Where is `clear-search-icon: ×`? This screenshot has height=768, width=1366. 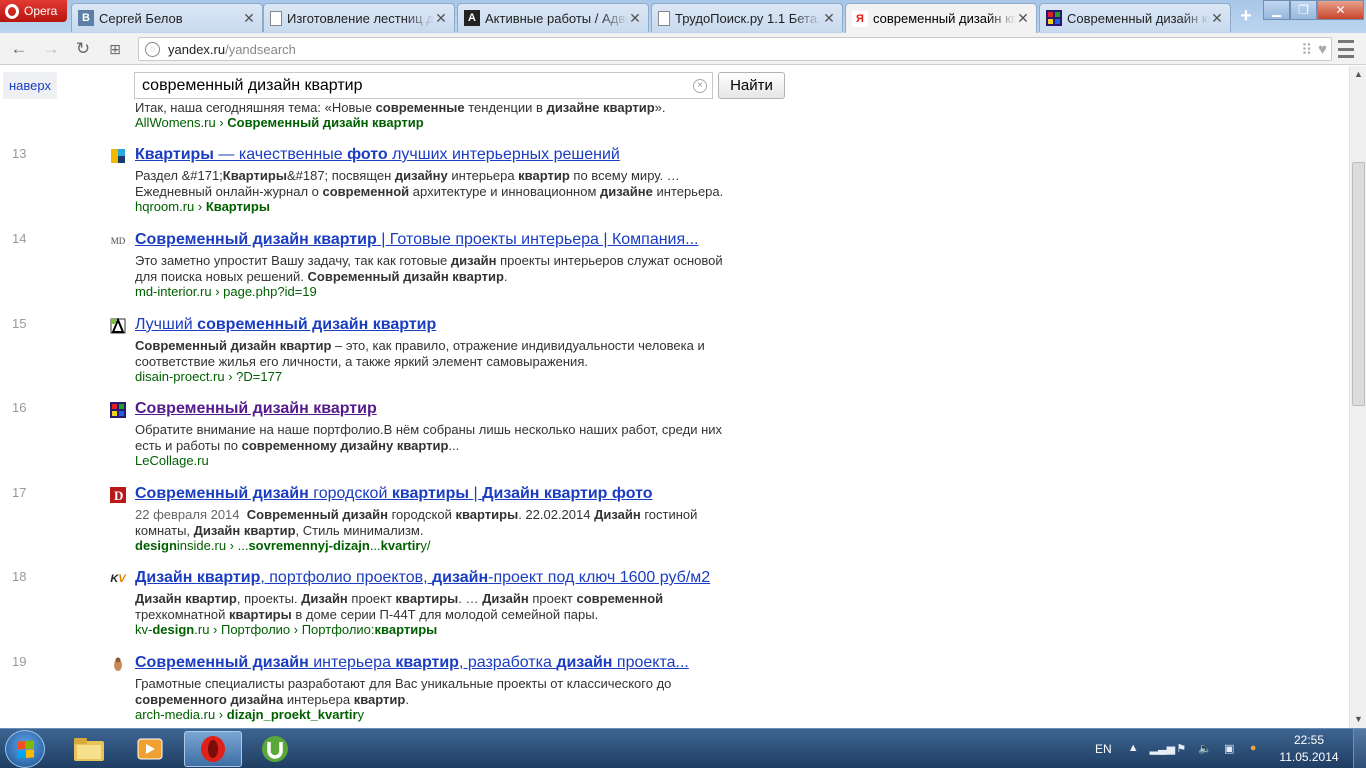 clear-search-icon: × is located at coordinates (700, 86).